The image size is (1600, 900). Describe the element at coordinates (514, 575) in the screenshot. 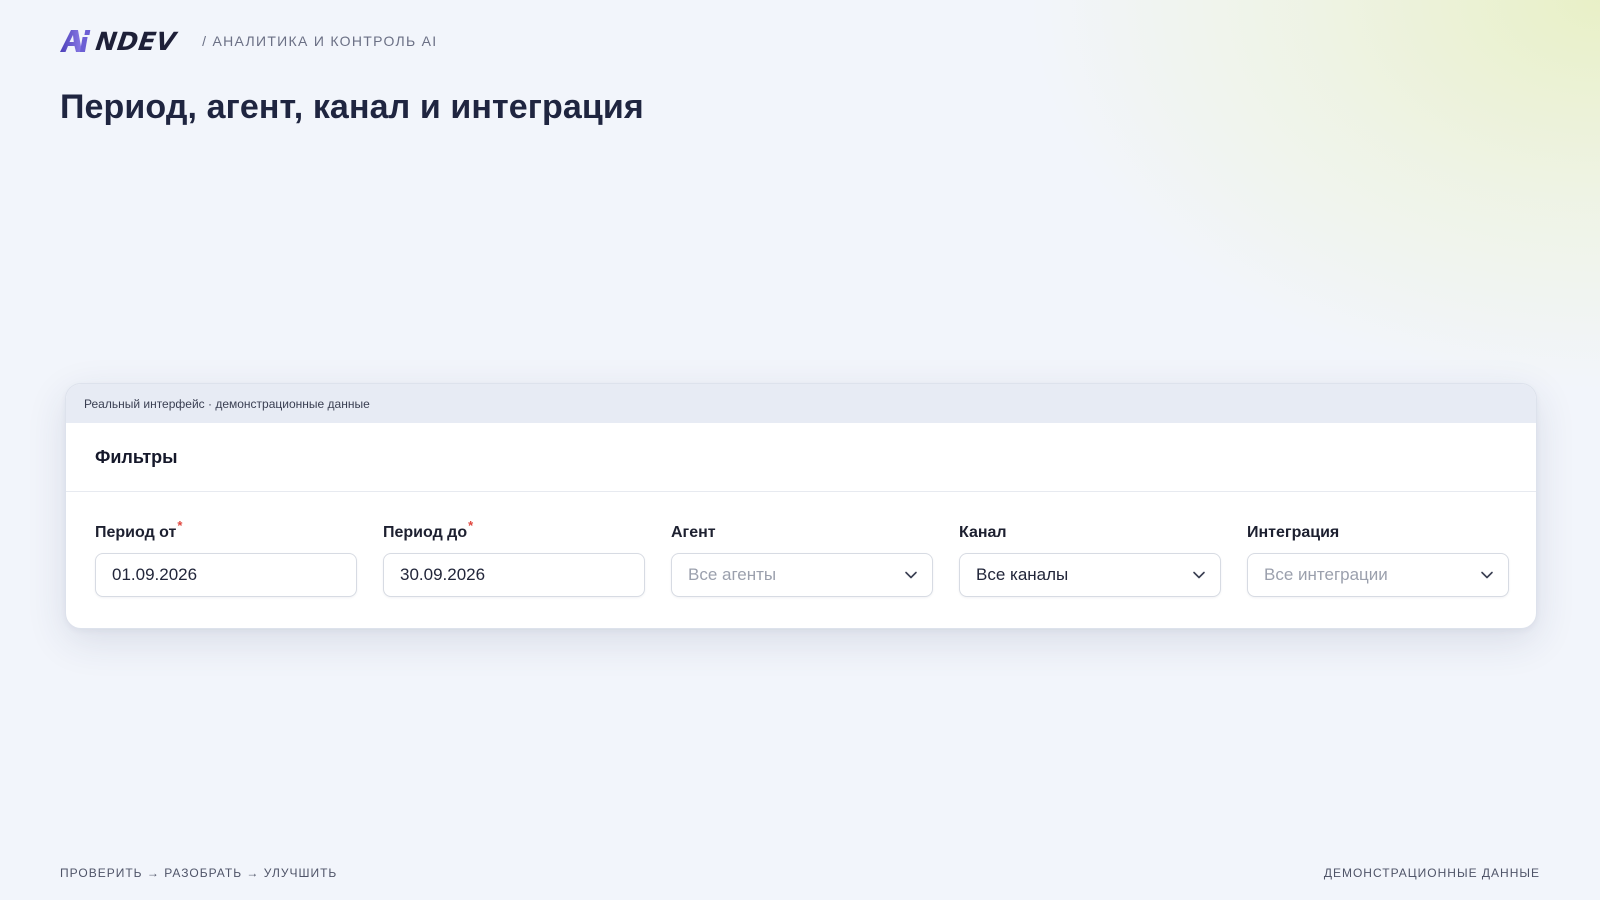

I see `period-to-input: 30.09.2026` at that location.